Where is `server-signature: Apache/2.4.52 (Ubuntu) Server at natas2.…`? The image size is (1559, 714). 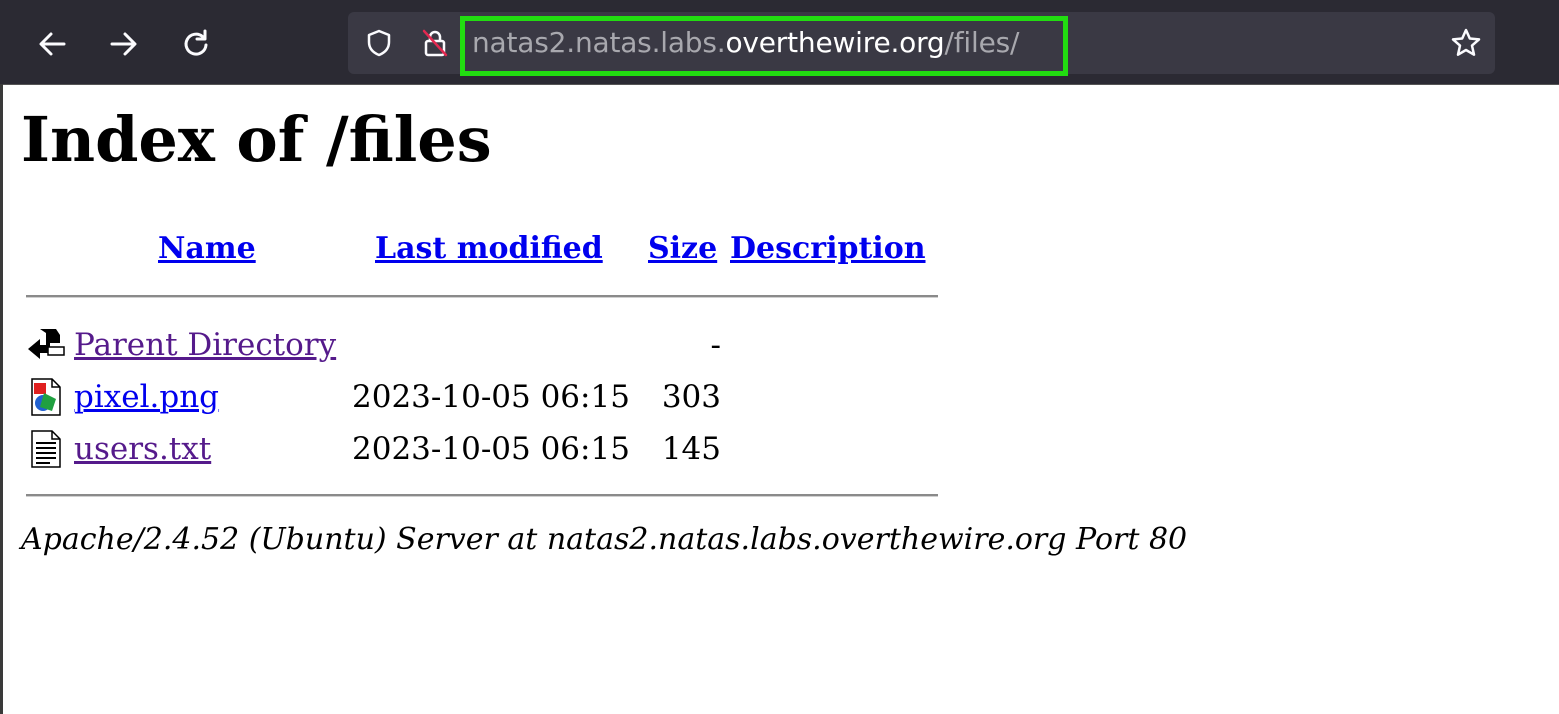
server-signature: Apache/2.4.52 (Ubuntu) Server at natas2.… is located at coordinates (604, 539).